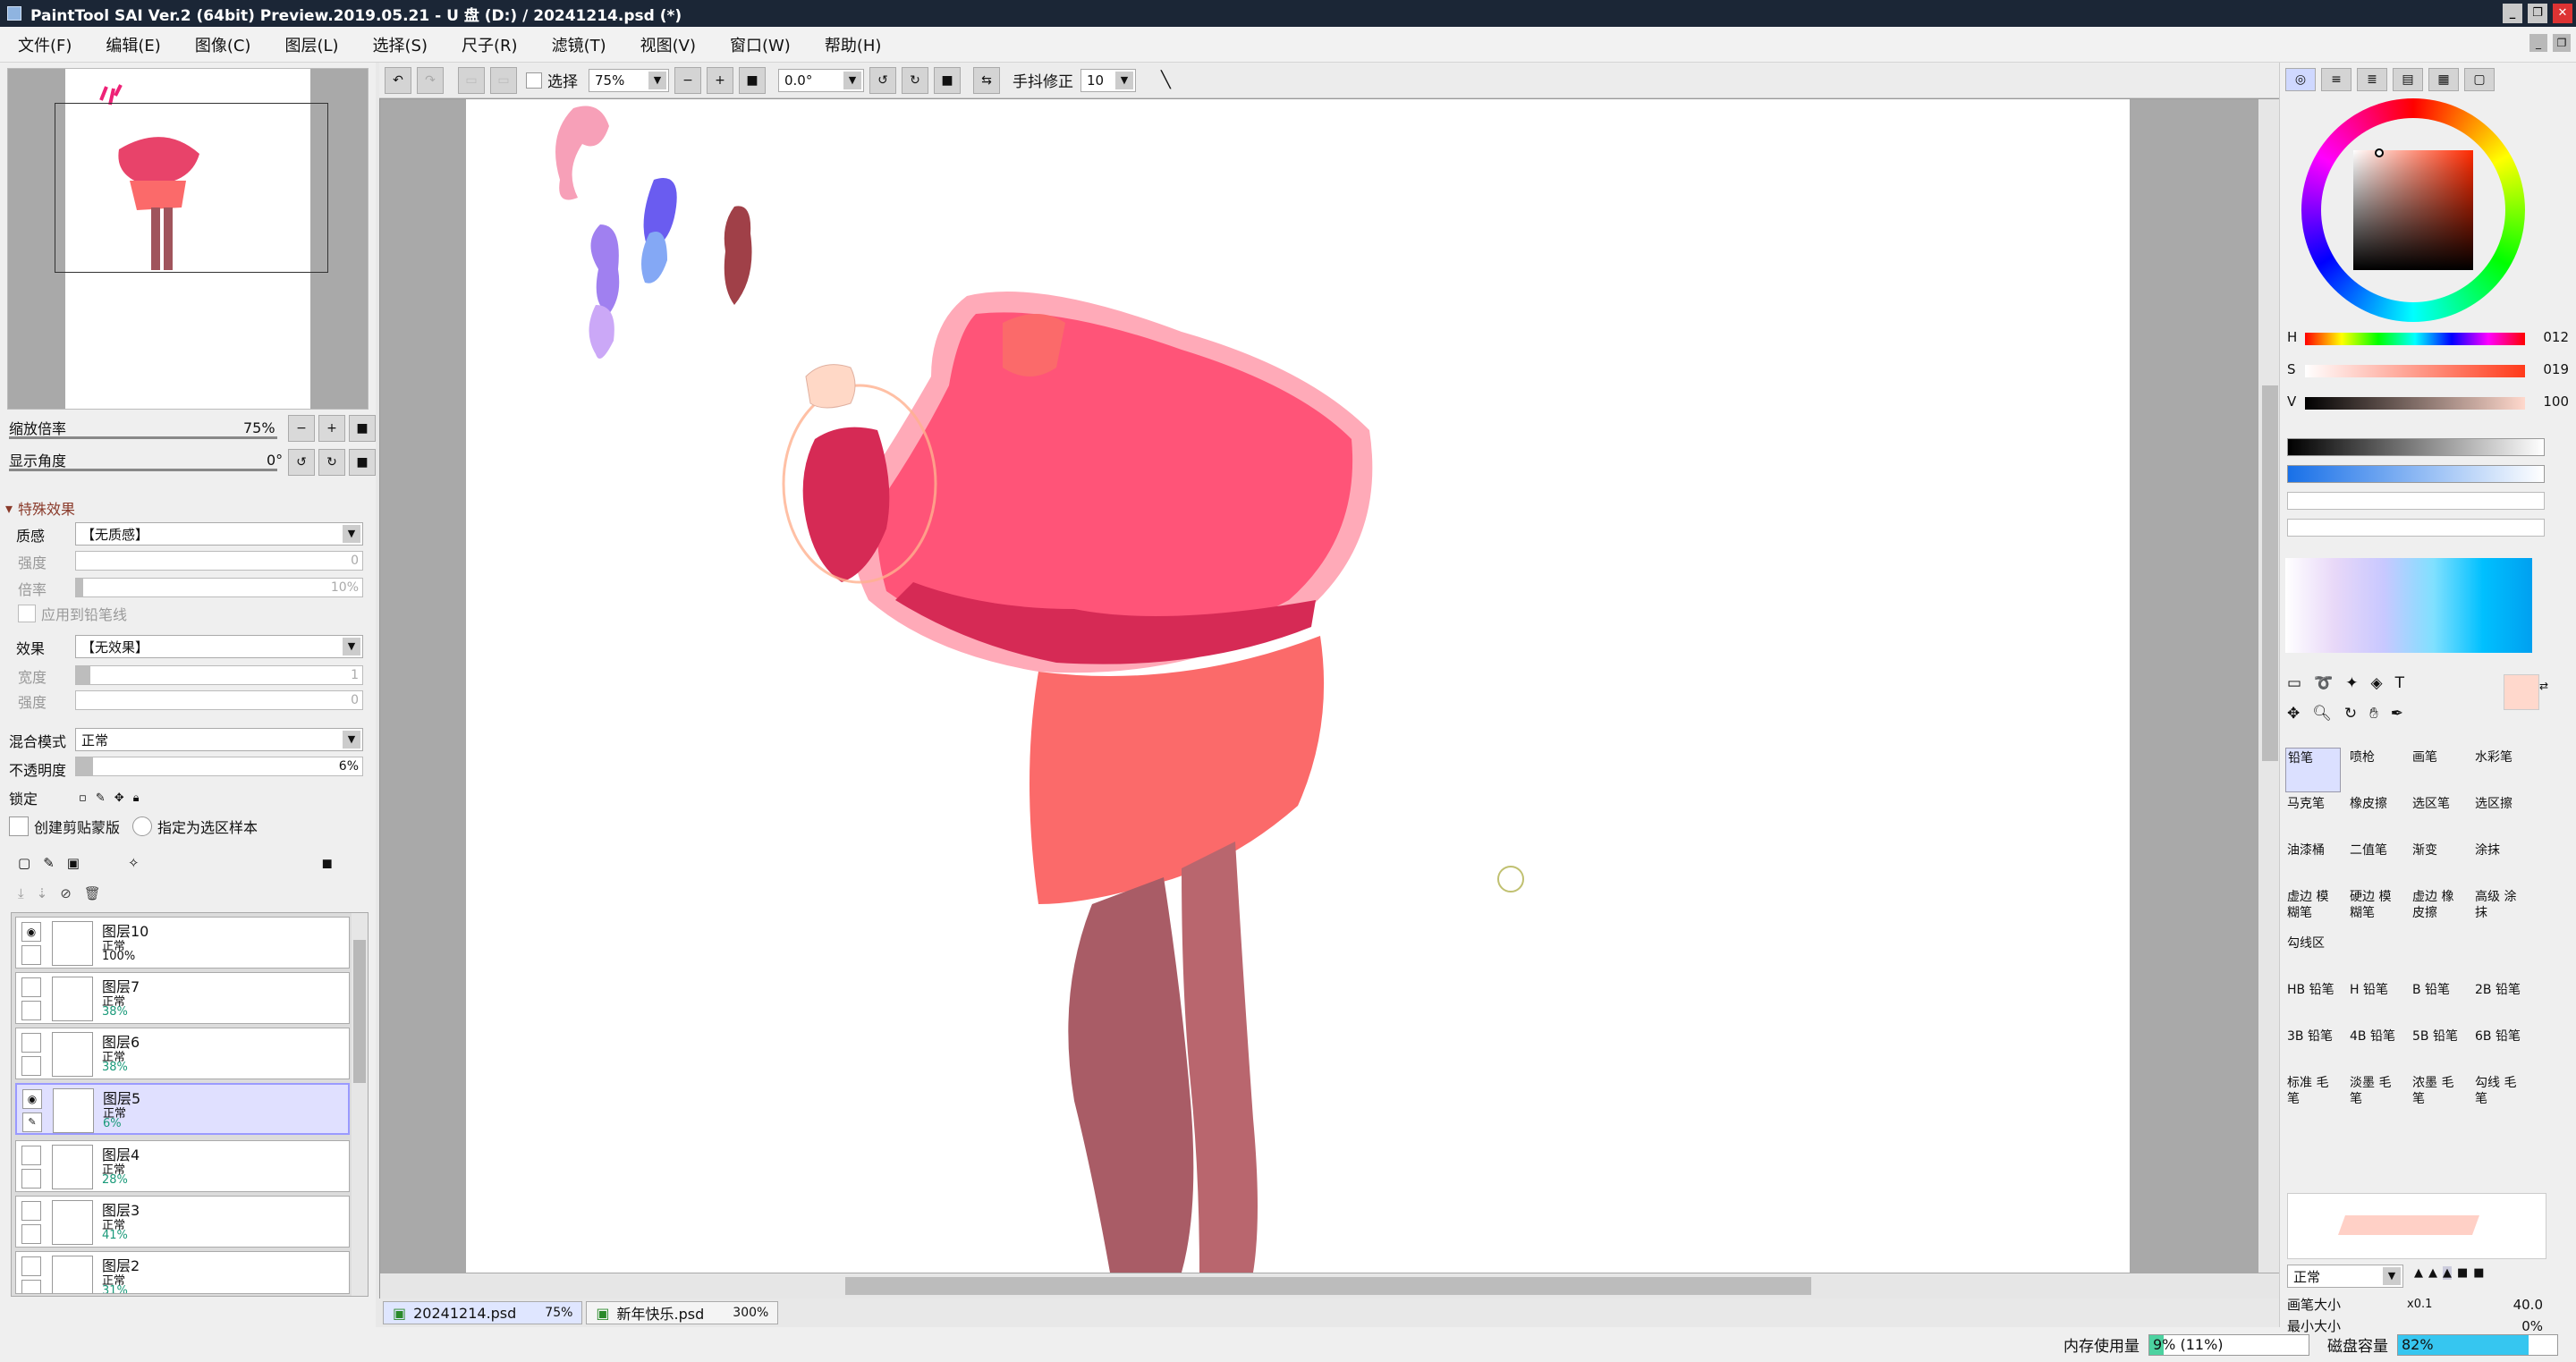  What do you see at coordinates (2501, 909) in the screenshot?
I see `brush-slot: 高级 涂抹` at bounding box center [2501, 909].